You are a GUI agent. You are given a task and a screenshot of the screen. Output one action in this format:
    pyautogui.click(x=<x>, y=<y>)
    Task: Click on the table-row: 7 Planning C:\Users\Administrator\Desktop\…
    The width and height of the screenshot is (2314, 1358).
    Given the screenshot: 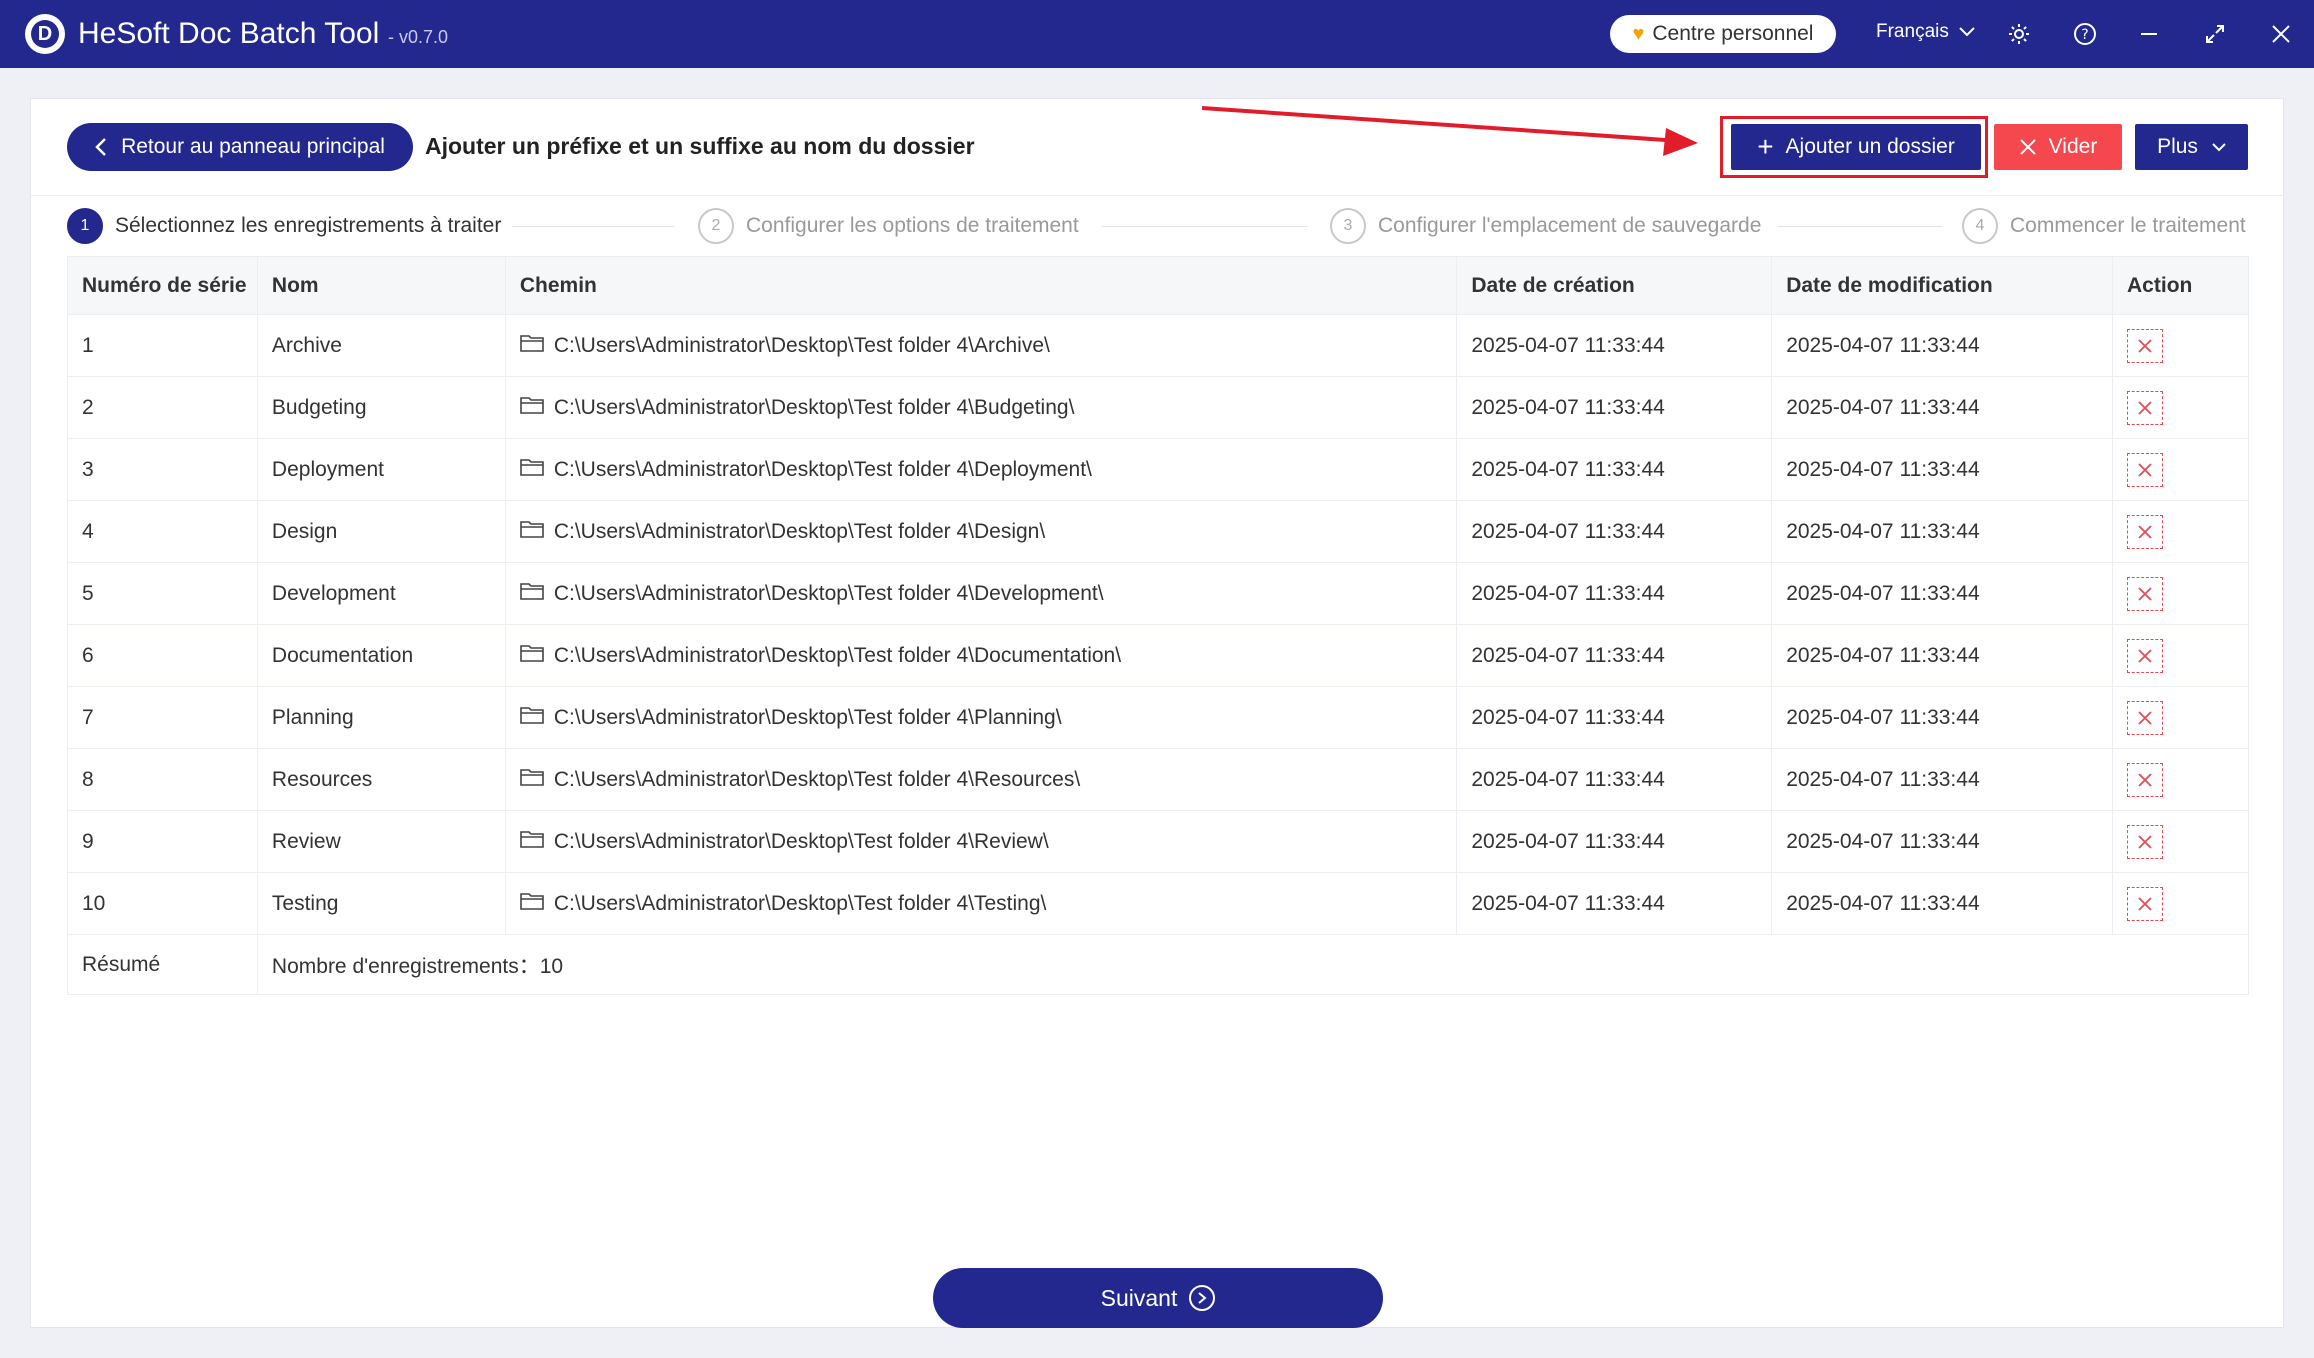 What is the action you would take?
    pyautogui.click(x=1158, y=717)
    